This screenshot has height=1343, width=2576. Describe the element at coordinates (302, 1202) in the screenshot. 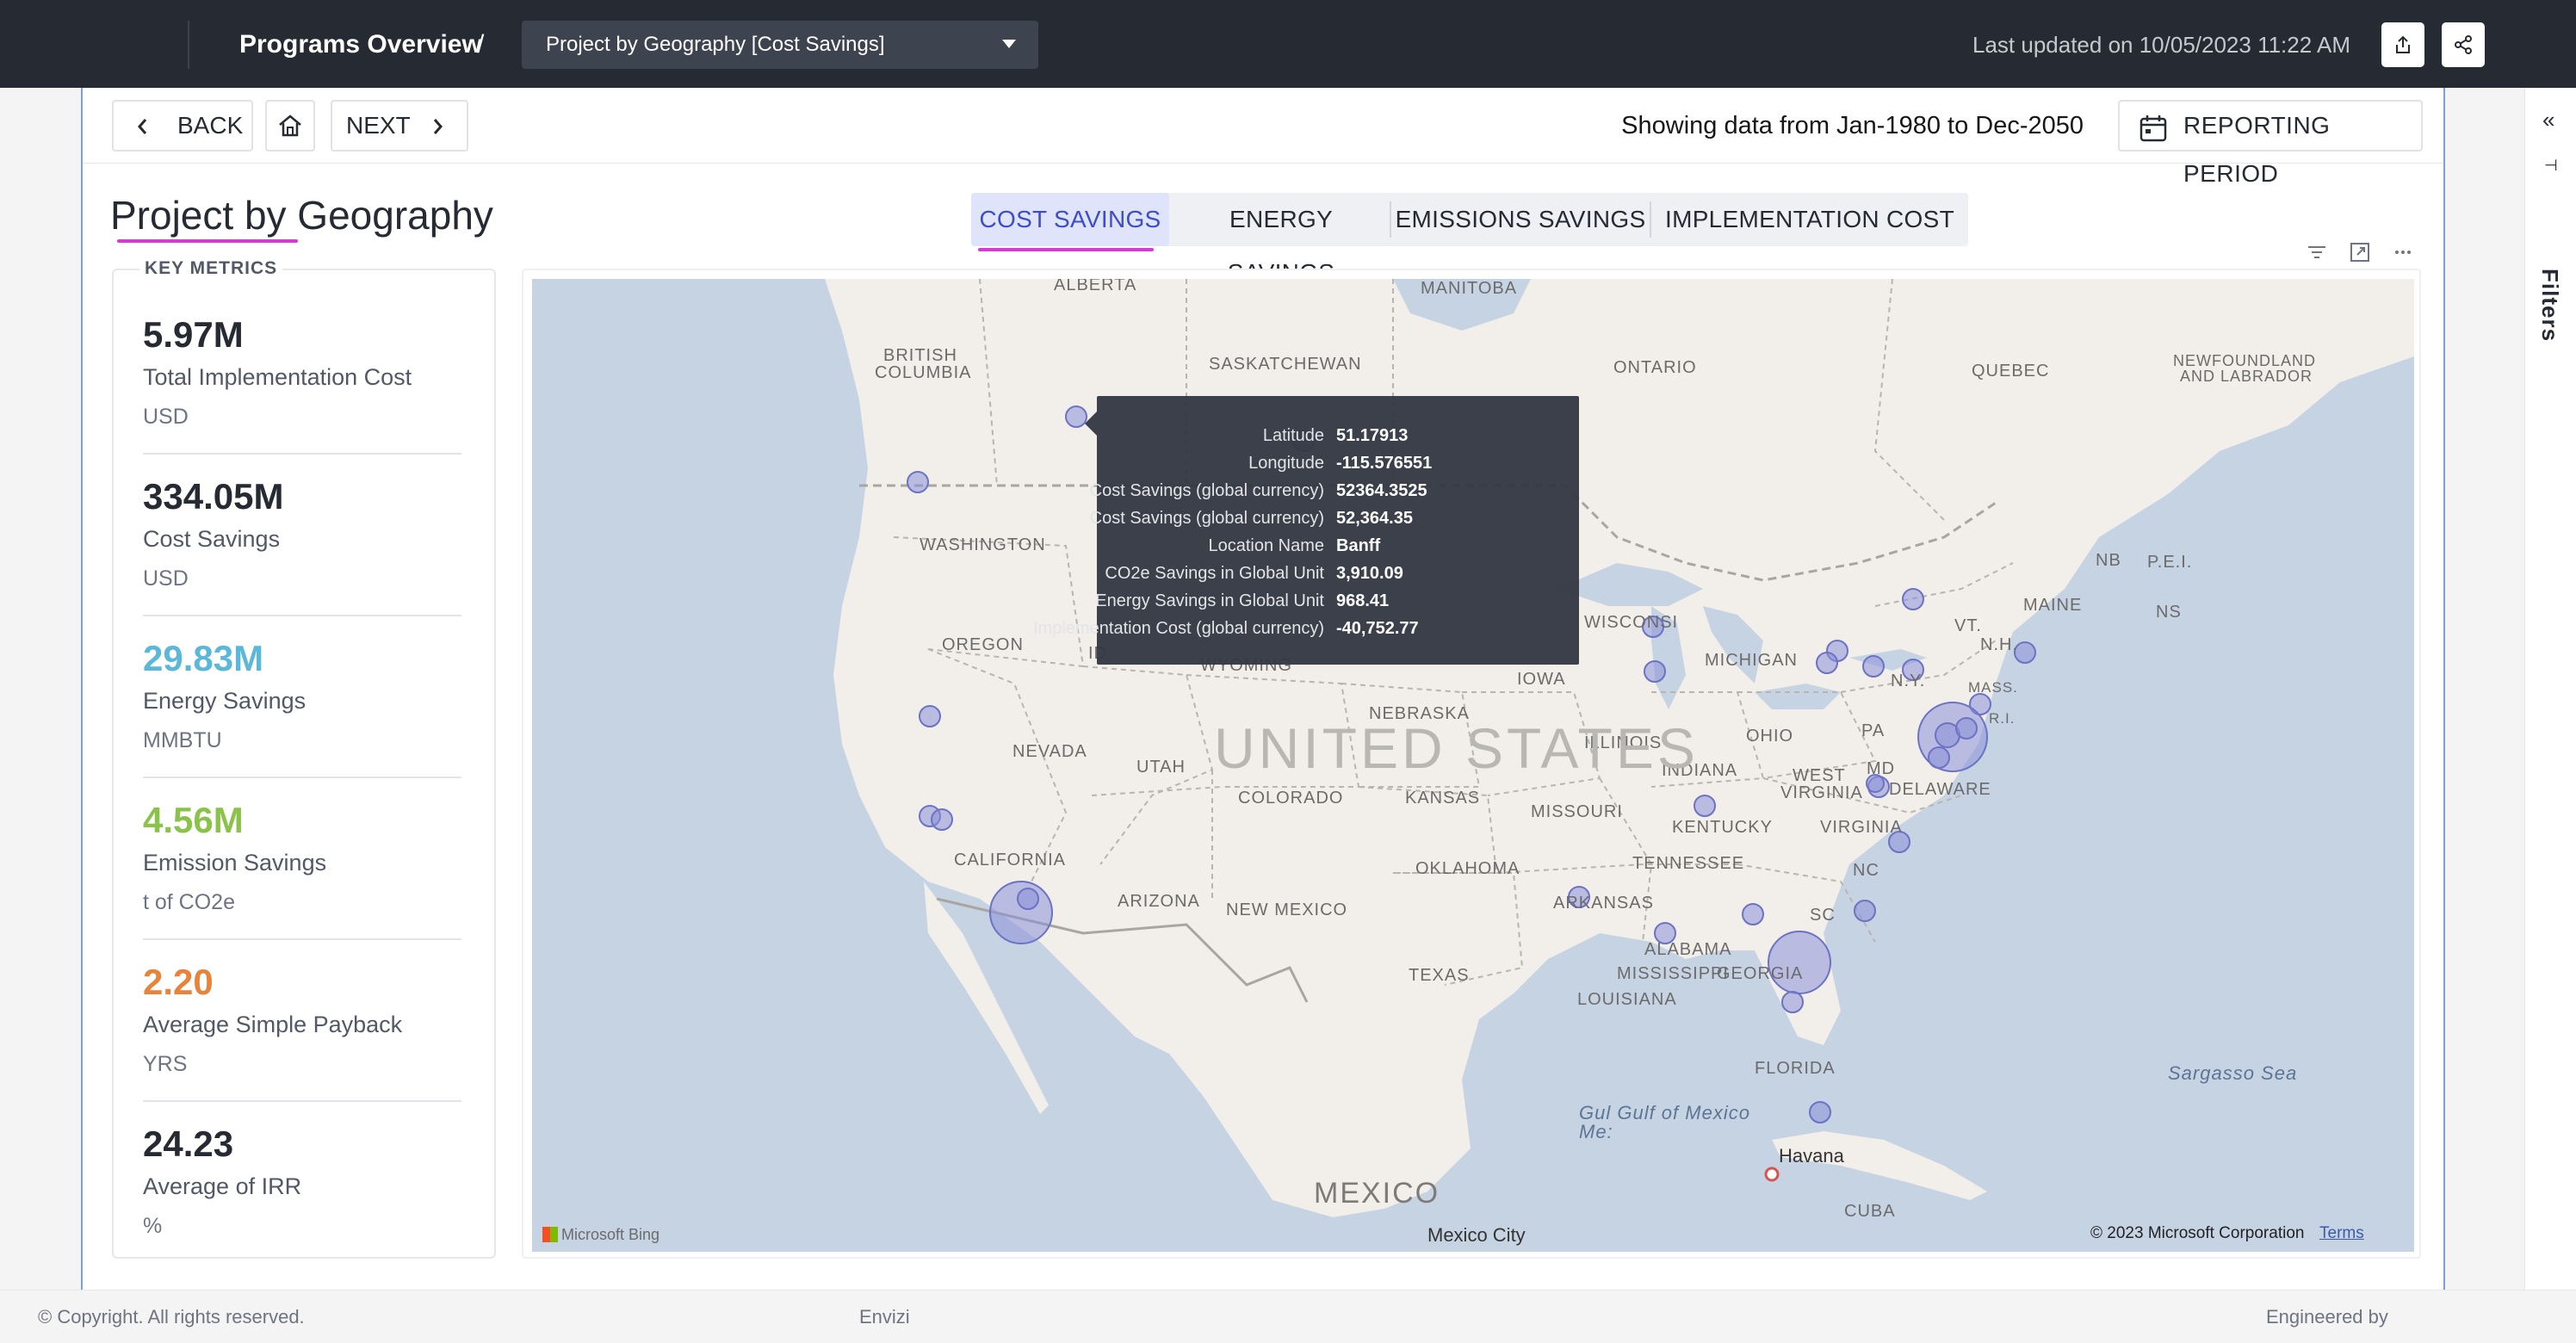

I see `metric-average-irr: 24.23 Average of IRR %` at that location.